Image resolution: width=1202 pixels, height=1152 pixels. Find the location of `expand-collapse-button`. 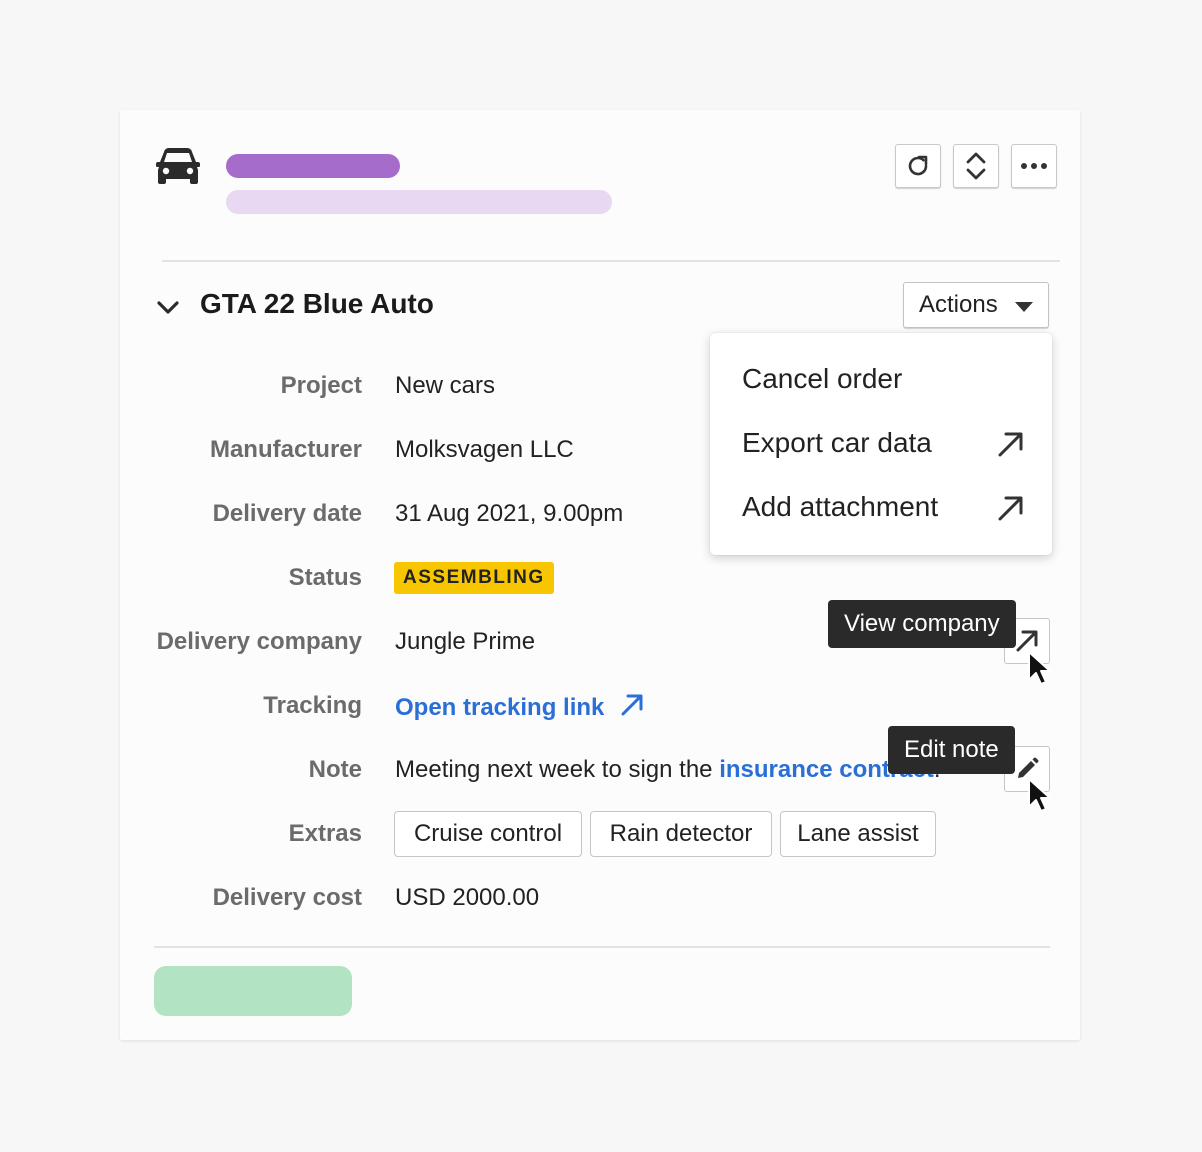

expand-collapse-button is located at coordinates (976, 166).